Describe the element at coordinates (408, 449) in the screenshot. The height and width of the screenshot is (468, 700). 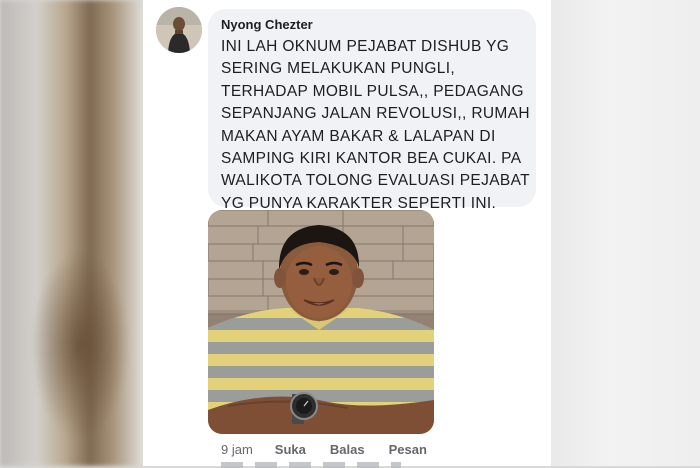
I see `message-button: Pesan` at that location.